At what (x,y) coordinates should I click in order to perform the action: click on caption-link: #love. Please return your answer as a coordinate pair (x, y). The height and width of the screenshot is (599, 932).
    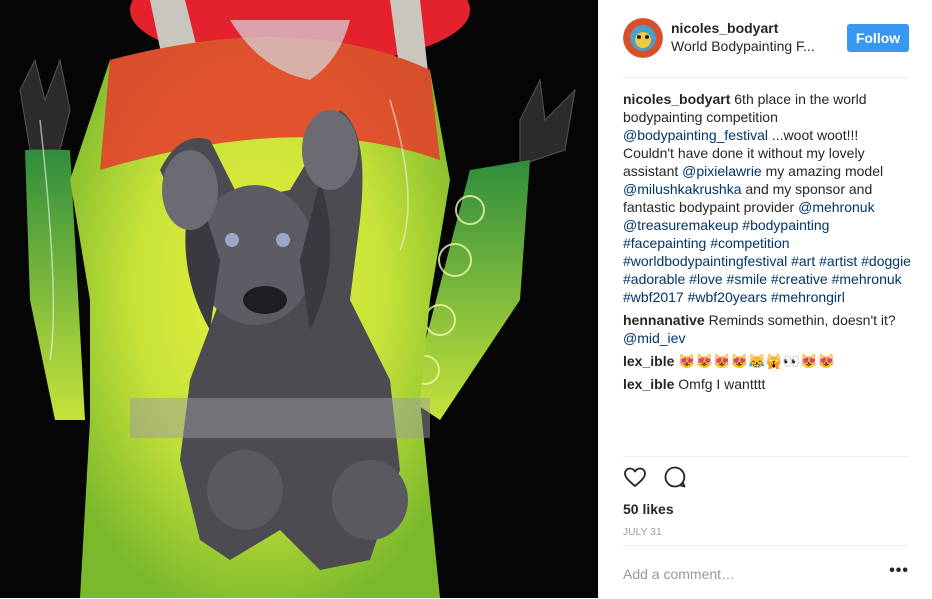
    Looking at the image, I should click on (705, 279).